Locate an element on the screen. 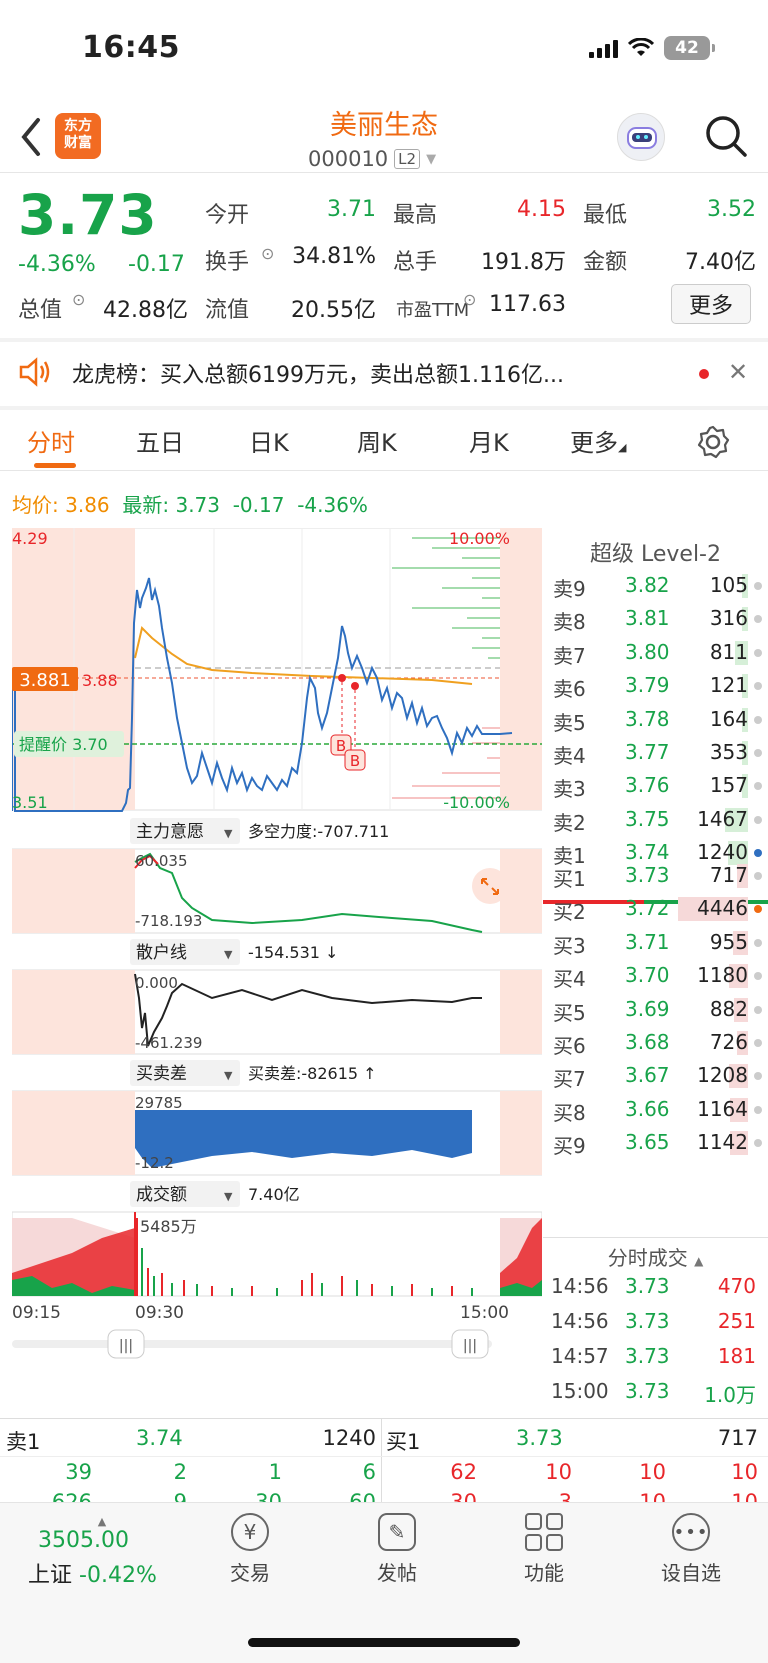  speaker-icon is located at coordinates (34, 372).